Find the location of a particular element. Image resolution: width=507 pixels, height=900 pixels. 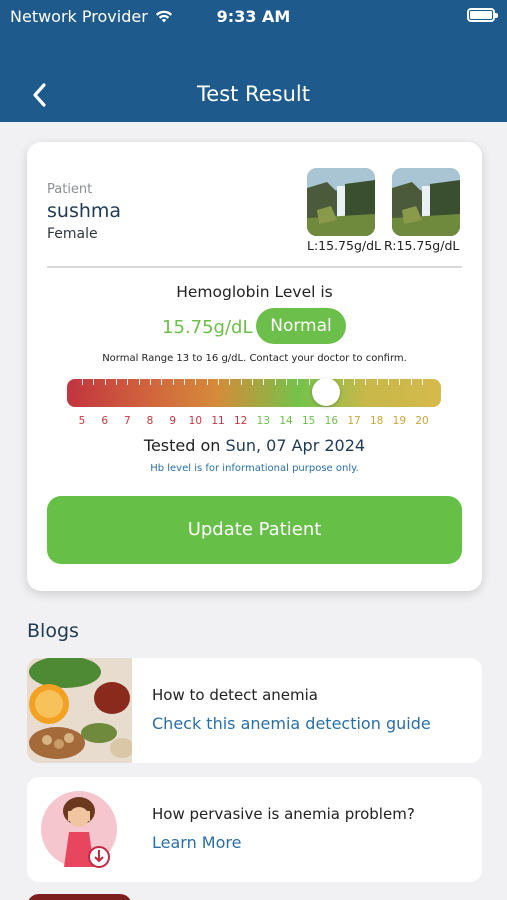

status-badge: Normal is located at coordinates (301, 326).